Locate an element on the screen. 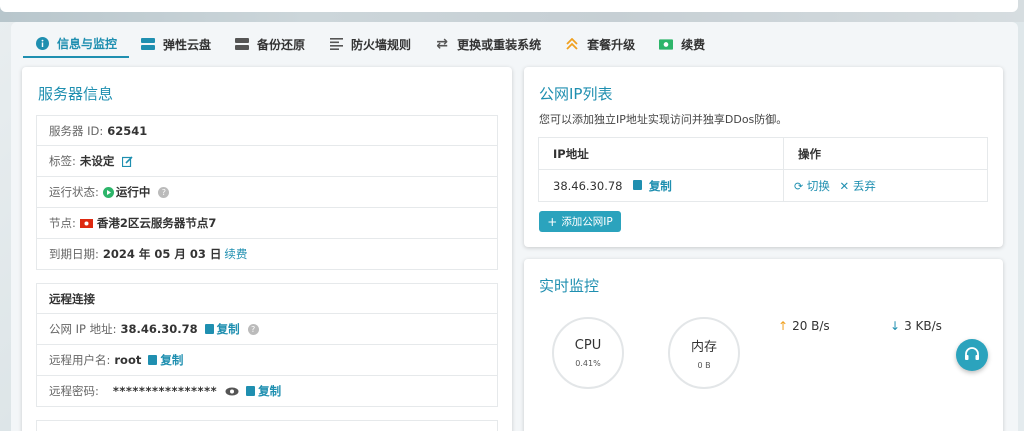 This screenshot has width=1024, height=431. upgrade-icon is located at coordinates (572, 44).